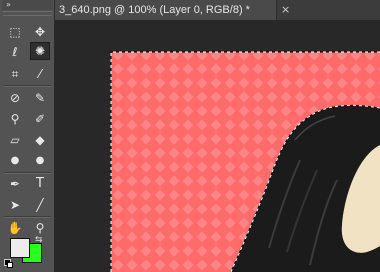  I want to click on type-tool-icon: T, so click(40, 184).